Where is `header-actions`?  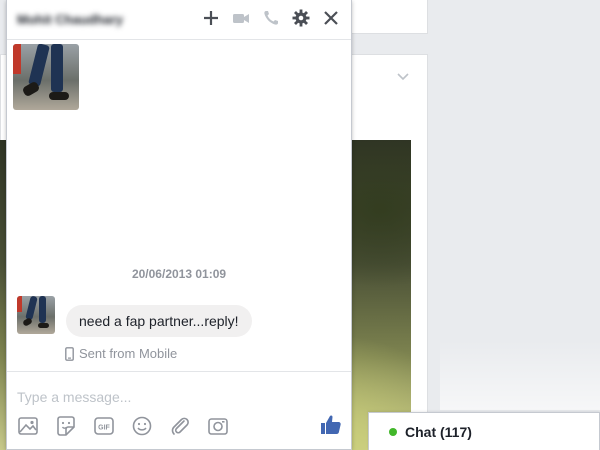
header-actions is located at coordinates (271, 18).